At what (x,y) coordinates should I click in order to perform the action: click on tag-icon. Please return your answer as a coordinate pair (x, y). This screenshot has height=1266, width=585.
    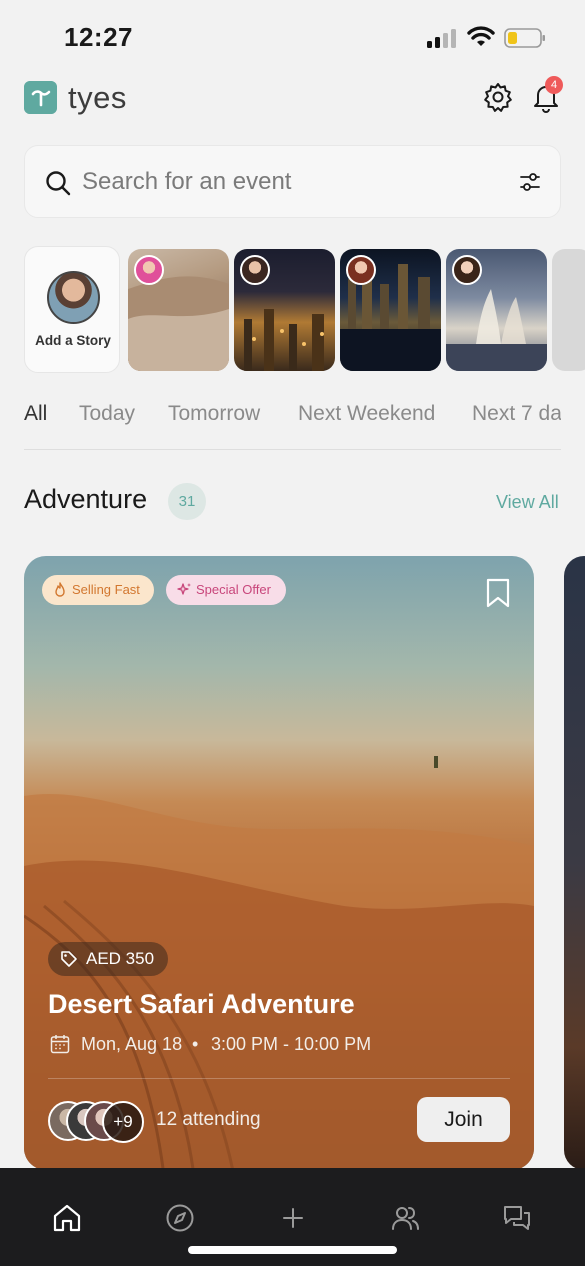
    Looking at the image, I should click on (69, 959).